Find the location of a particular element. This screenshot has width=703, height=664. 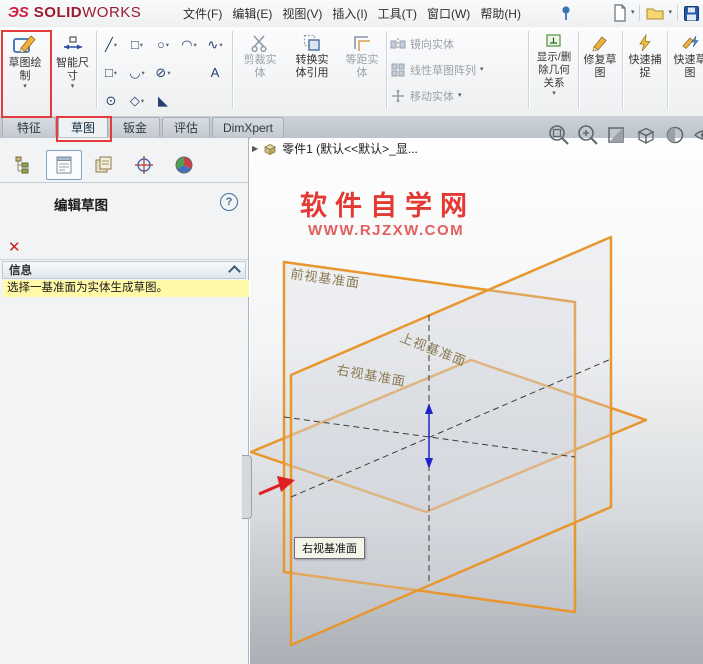

smart-dimension-icon is located at coordinates (72, 43).